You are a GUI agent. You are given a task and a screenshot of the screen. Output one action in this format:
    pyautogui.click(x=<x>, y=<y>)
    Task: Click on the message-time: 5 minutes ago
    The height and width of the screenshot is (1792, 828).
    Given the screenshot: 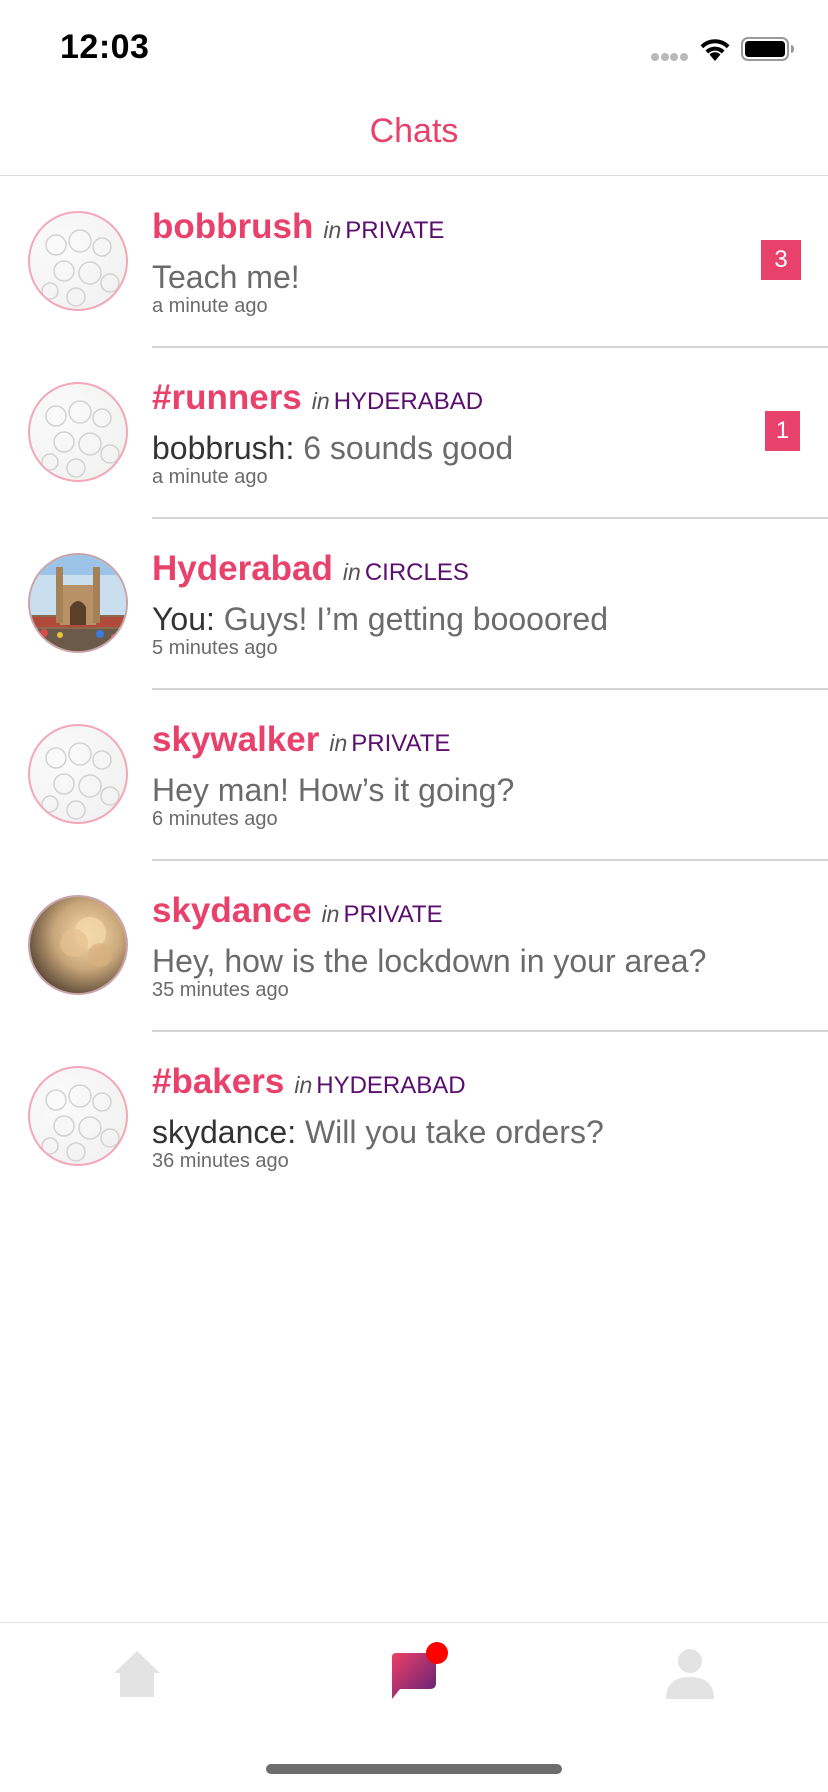 What is the action you would take?
    pyautogui.click(x=215, y=648)
    